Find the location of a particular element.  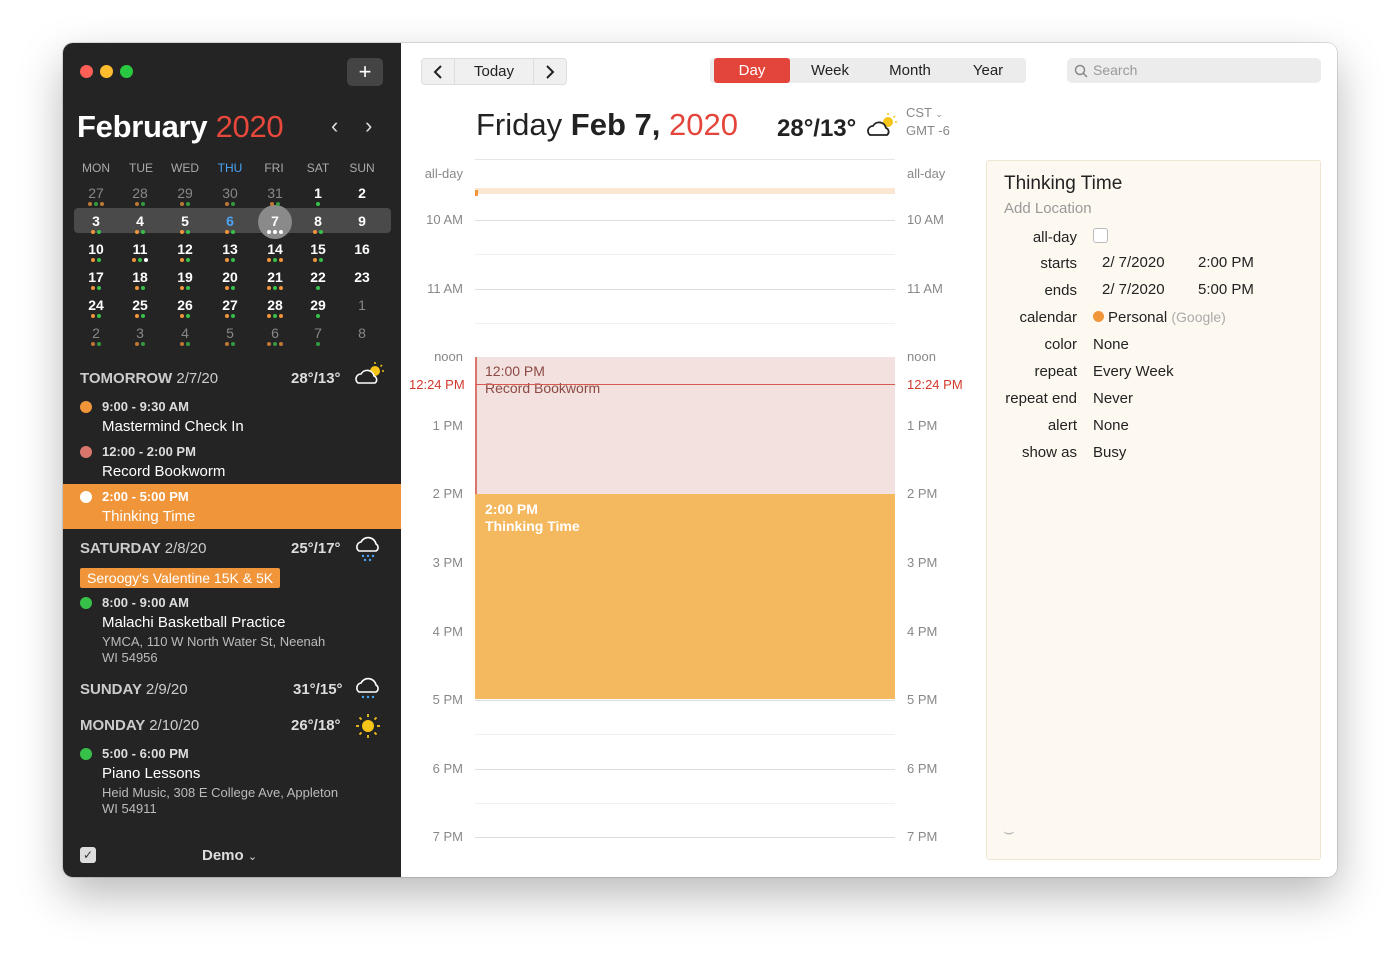

hour-label-left: 6 PM is located at coordinates (447, 768).